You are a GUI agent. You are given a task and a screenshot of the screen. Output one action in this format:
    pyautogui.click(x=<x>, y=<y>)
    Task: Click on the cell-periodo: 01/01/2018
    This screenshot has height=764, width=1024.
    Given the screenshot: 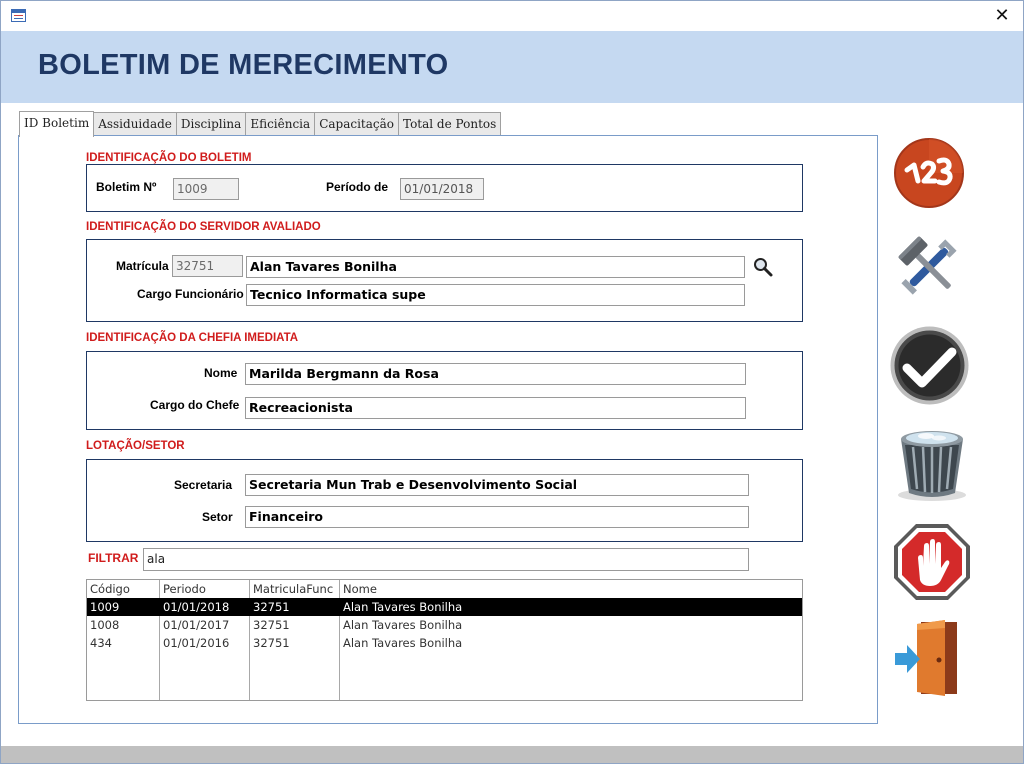 What is the action you would take?
    pyautogui.click(x=196, y=607)
    